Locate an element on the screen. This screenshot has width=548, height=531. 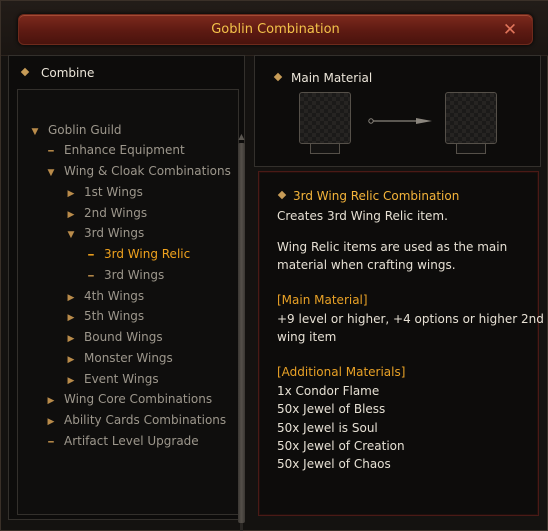
tree-item-label: Ability Cards Combinations is located at coordinates (145, 420).